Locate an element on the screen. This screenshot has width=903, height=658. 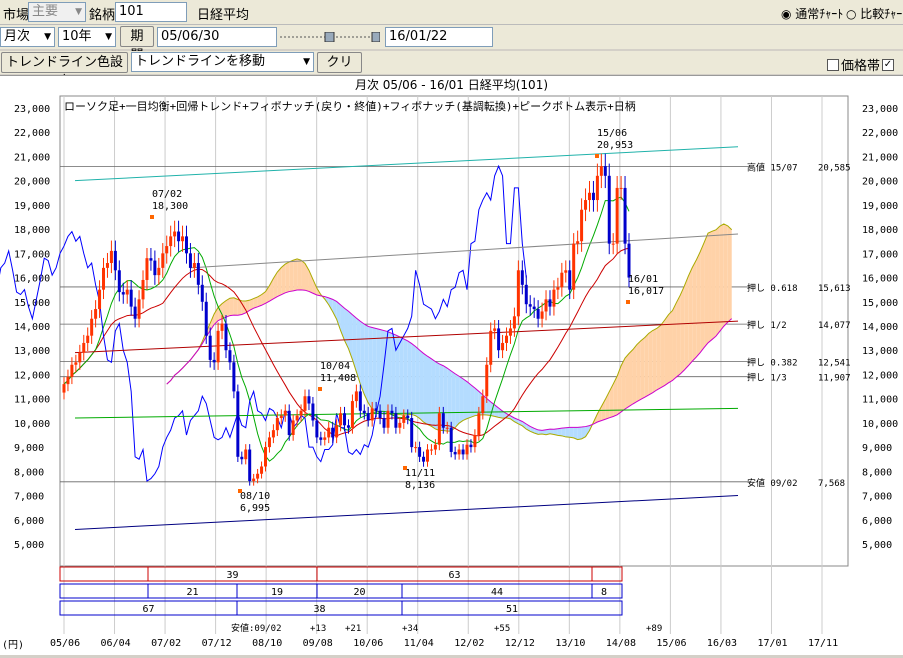
clear-button: クリア is located at coordinates (339, 70).